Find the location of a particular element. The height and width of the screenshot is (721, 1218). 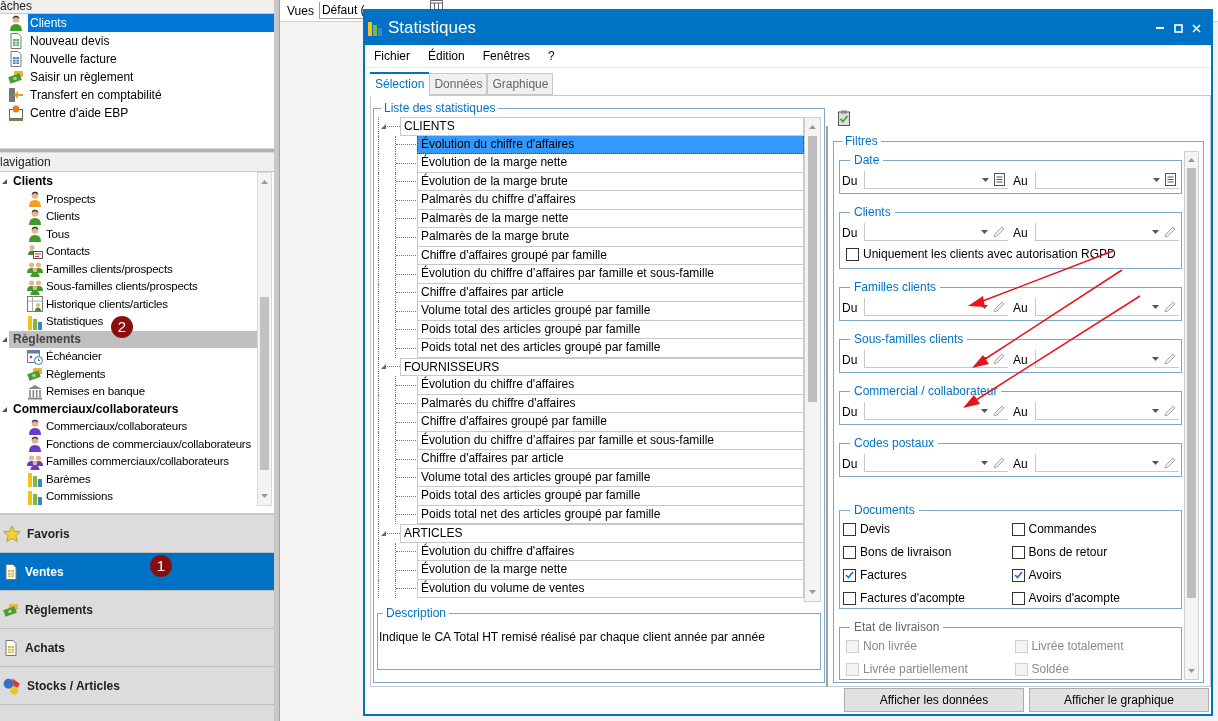

nav-item: Commerciaux/collaborateurs is located at coordinates (117, 427).